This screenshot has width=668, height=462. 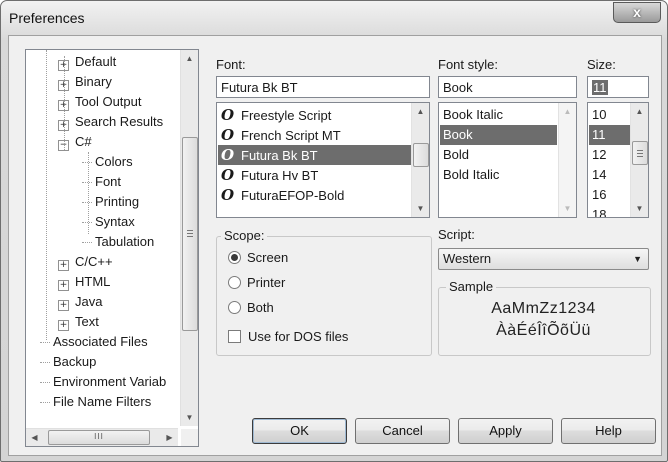 What do you see at coordinates (34, 437) in the screenshot?
I see `scroll-left-icon: ◀` at bounding box center [34, 437].